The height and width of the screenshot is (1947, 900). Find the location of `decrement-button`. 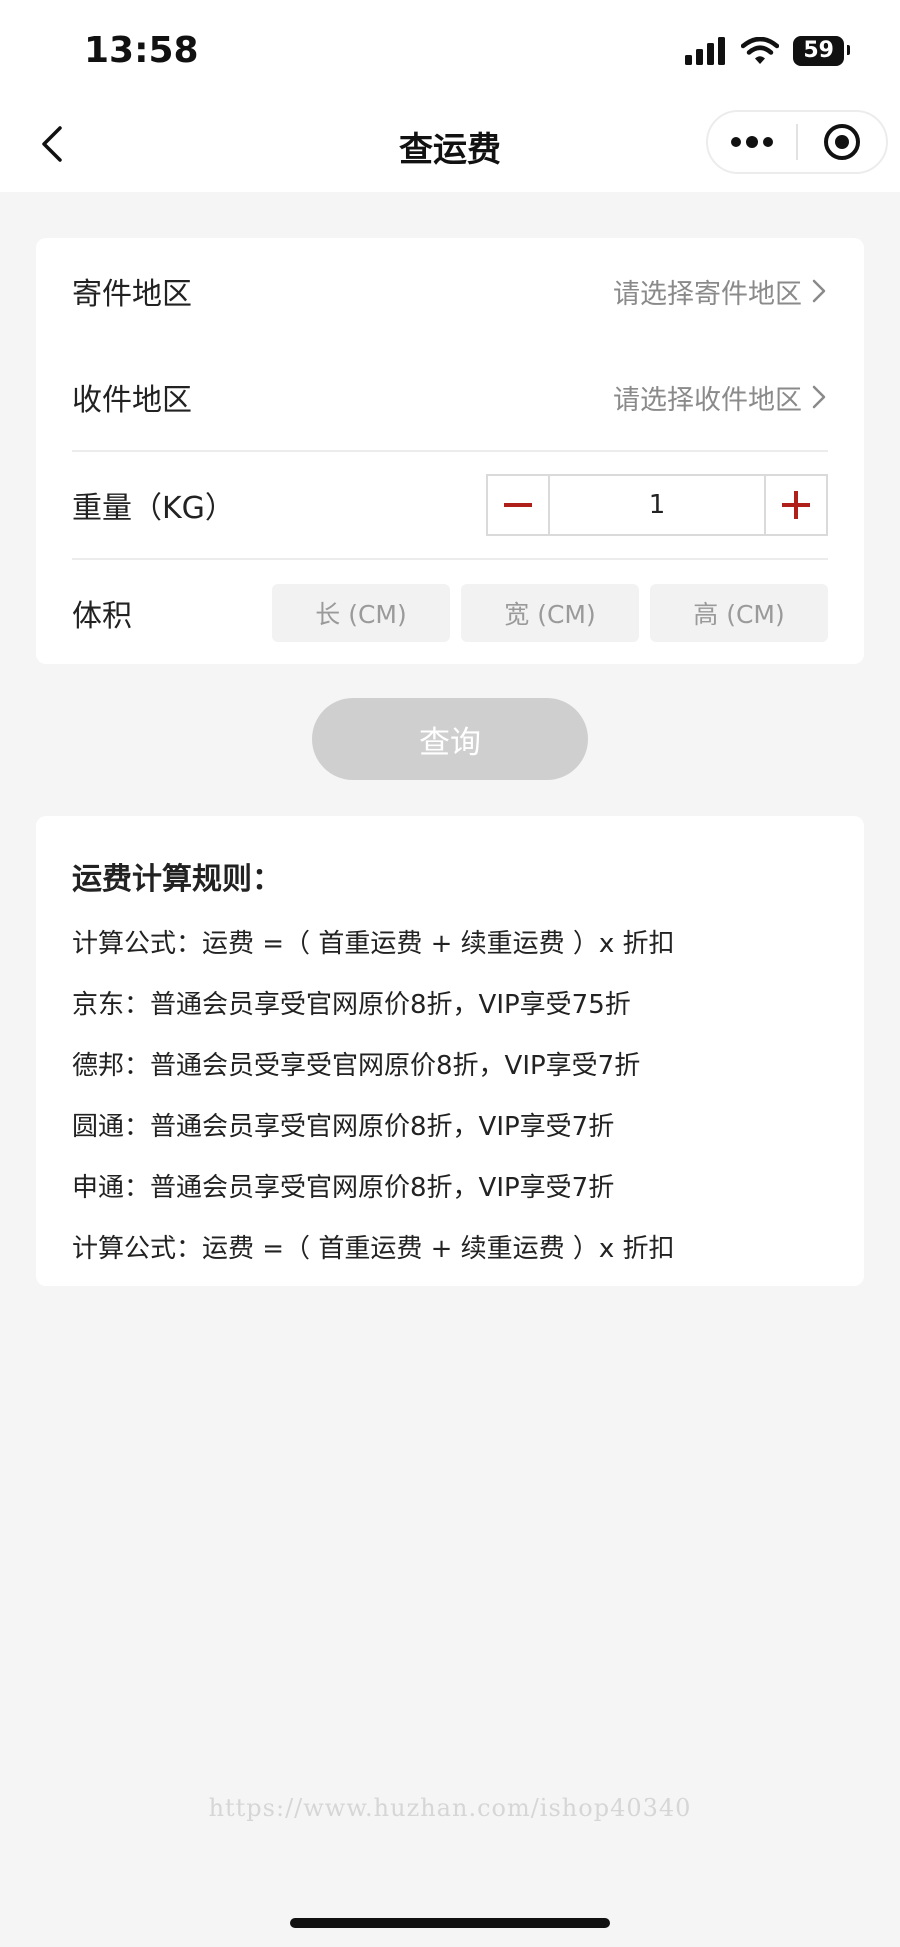

decrement-button is located at coordinates (518, 505).